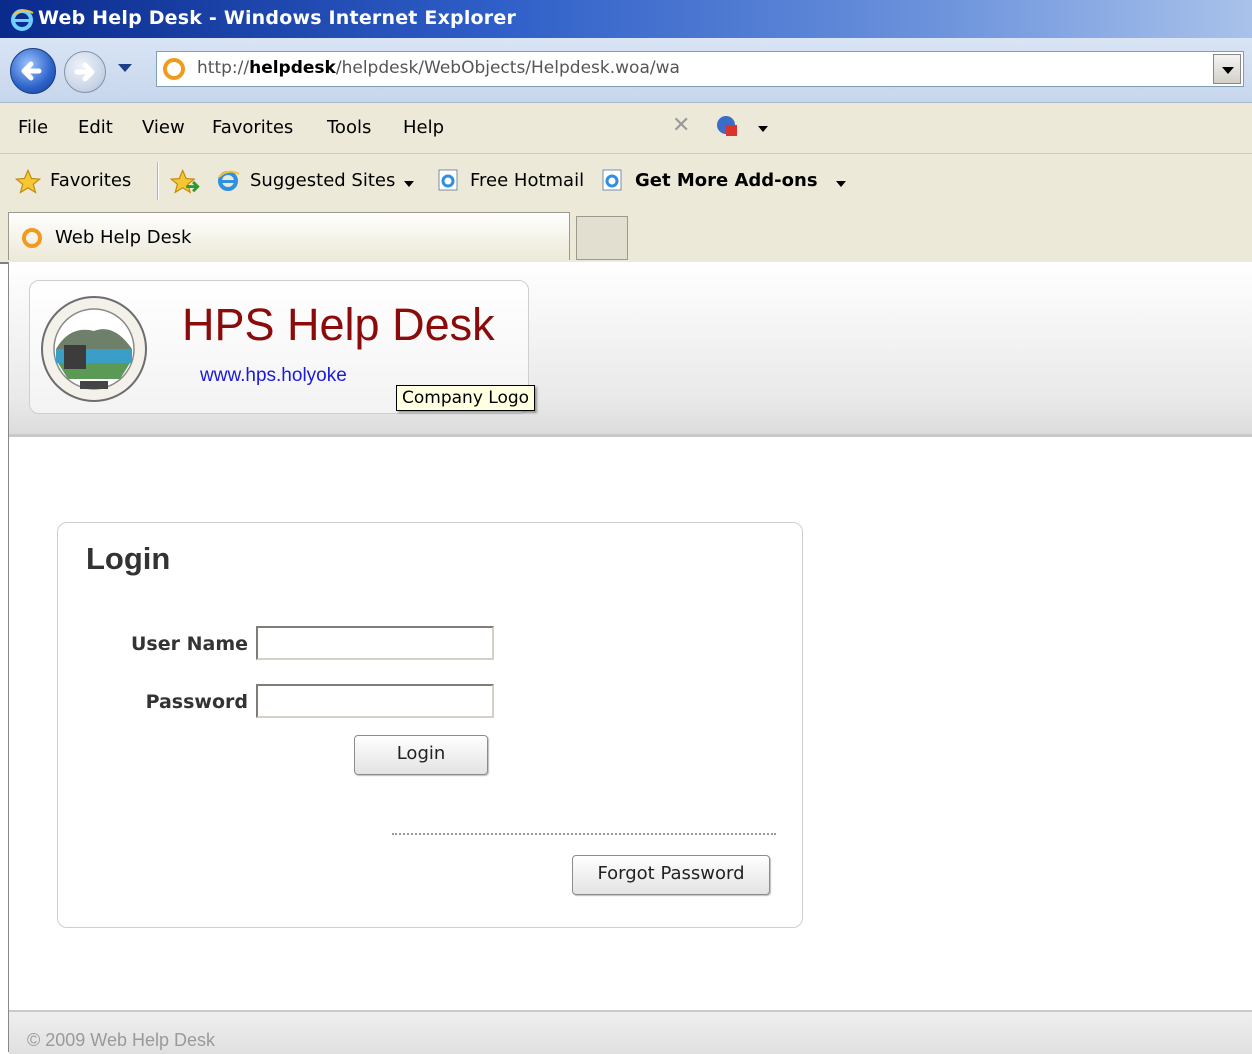 The height and width of the screenshot is (1054, 1252). What do you see at coordinates (763, 129) in the screenshot?
I see `feeds-dropdown-icon` at bounding box center [763, 129].